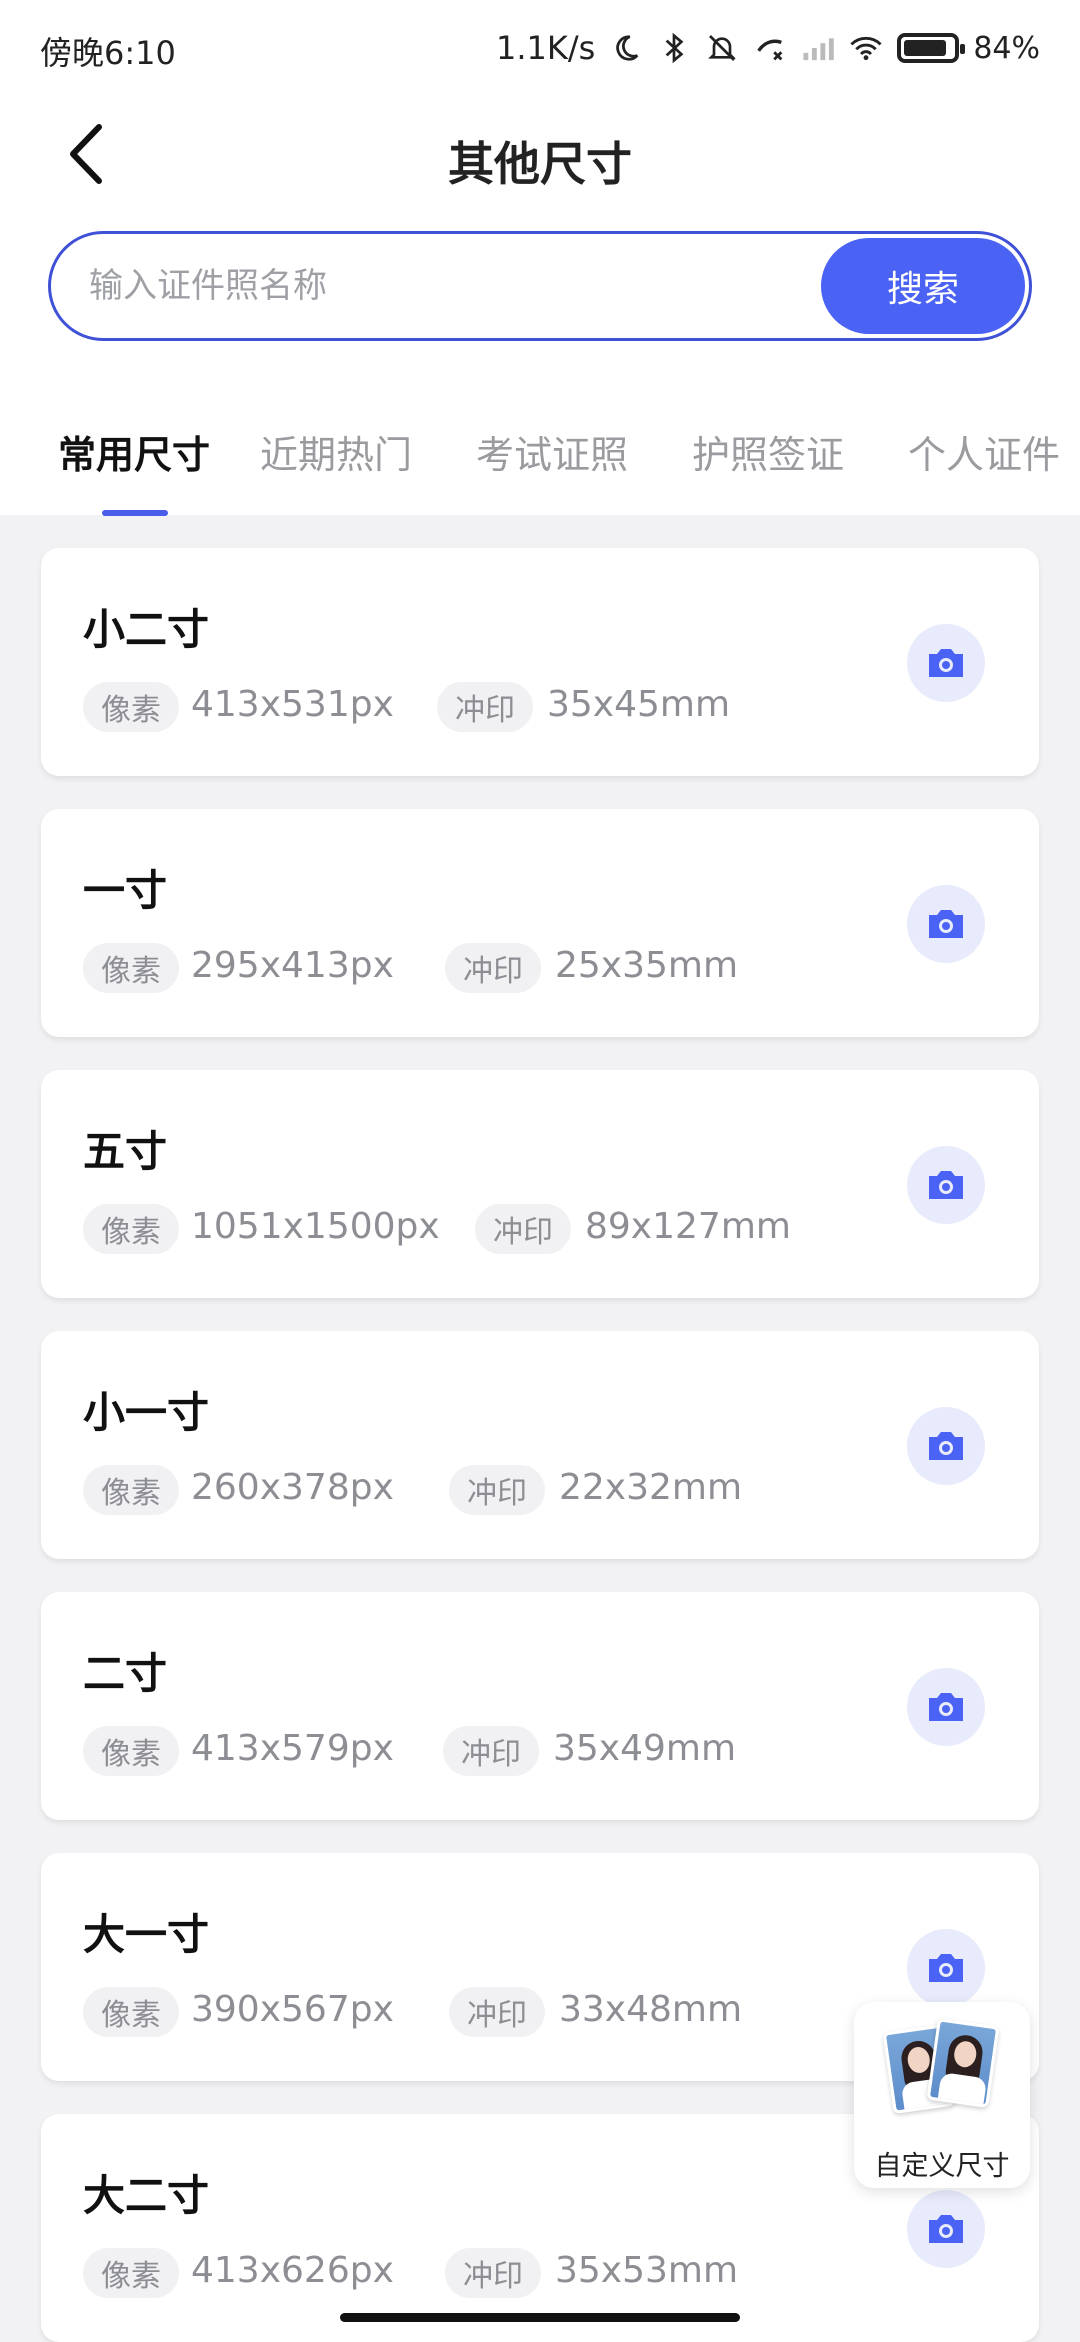 The image size is (1080, 2342). What do you see at coordinates (146, 1934) in the screenshot?
I see `size-name: 大一寸` at bounding box center [146, 1934].